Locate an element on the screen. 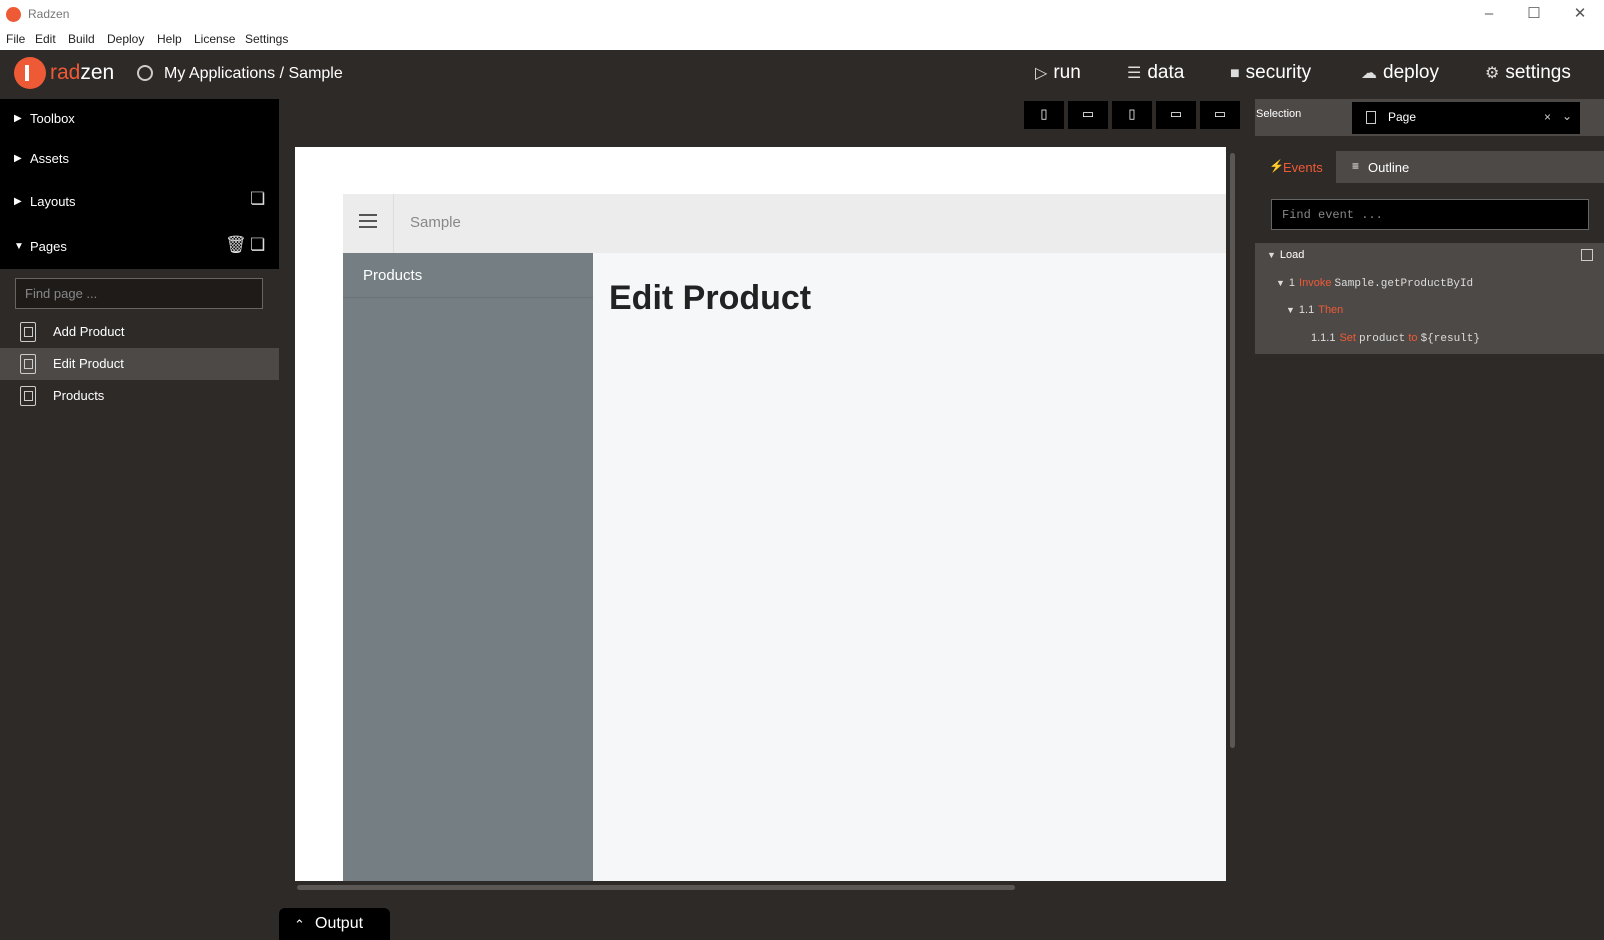 This screenshot has width=1604, height=940. page-item-label: Edit Product is located at coordinates (88, 363).